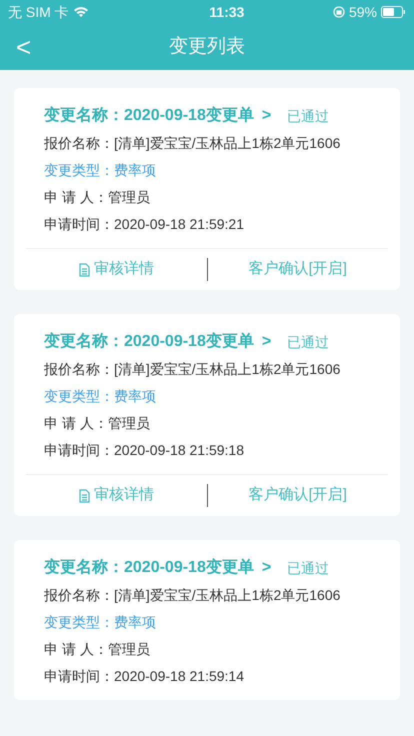  I want to click on carrier-label: 无 SIM 卡, so click(38, 12).